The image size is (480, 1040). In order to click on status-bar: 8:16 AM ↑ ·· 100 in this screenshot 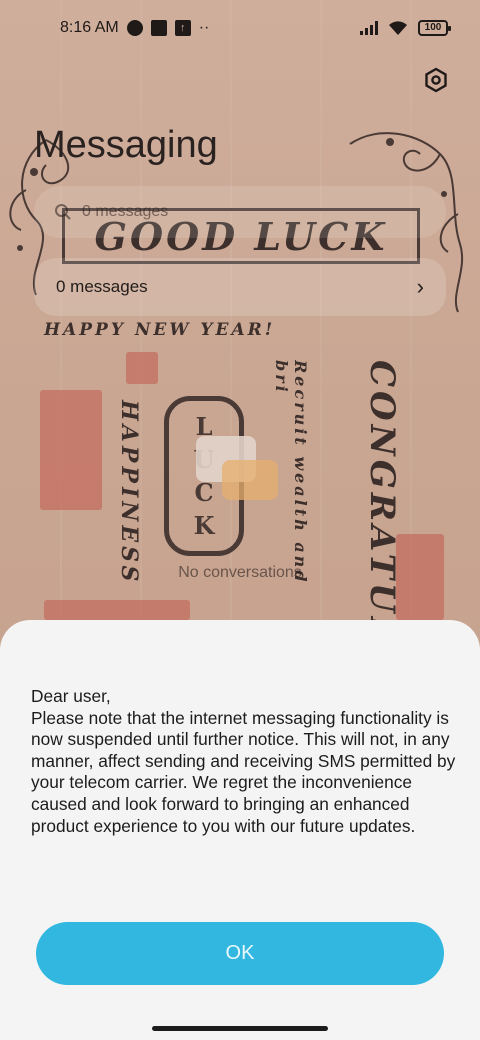, I will do `click(240, 28)`.